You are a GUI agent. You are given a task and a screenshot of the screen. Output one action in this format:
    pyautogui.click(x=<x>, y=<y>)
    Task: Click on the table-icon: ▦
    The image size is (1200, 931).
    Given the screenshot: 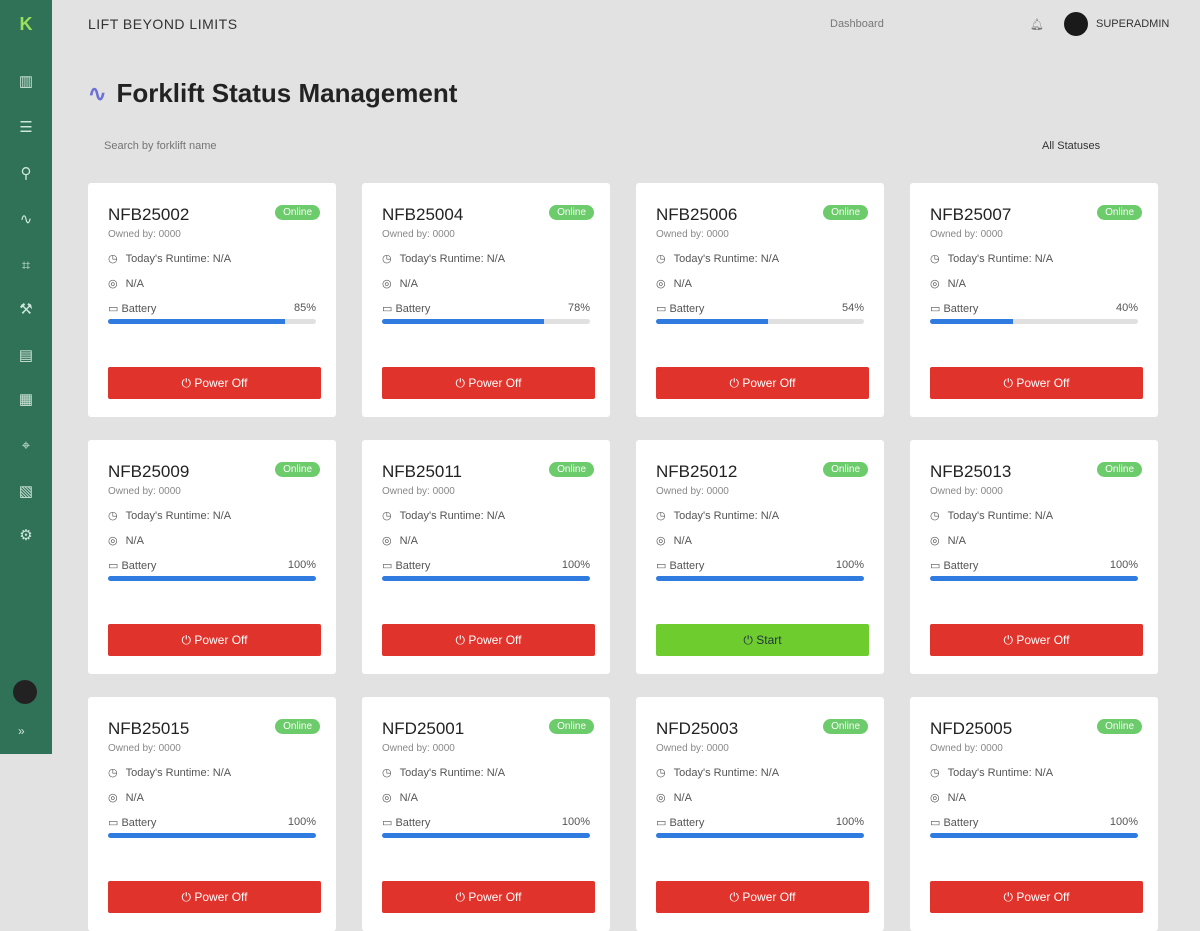 What is the action you would take?
    pyautogui.click(x=26, y=400)
    